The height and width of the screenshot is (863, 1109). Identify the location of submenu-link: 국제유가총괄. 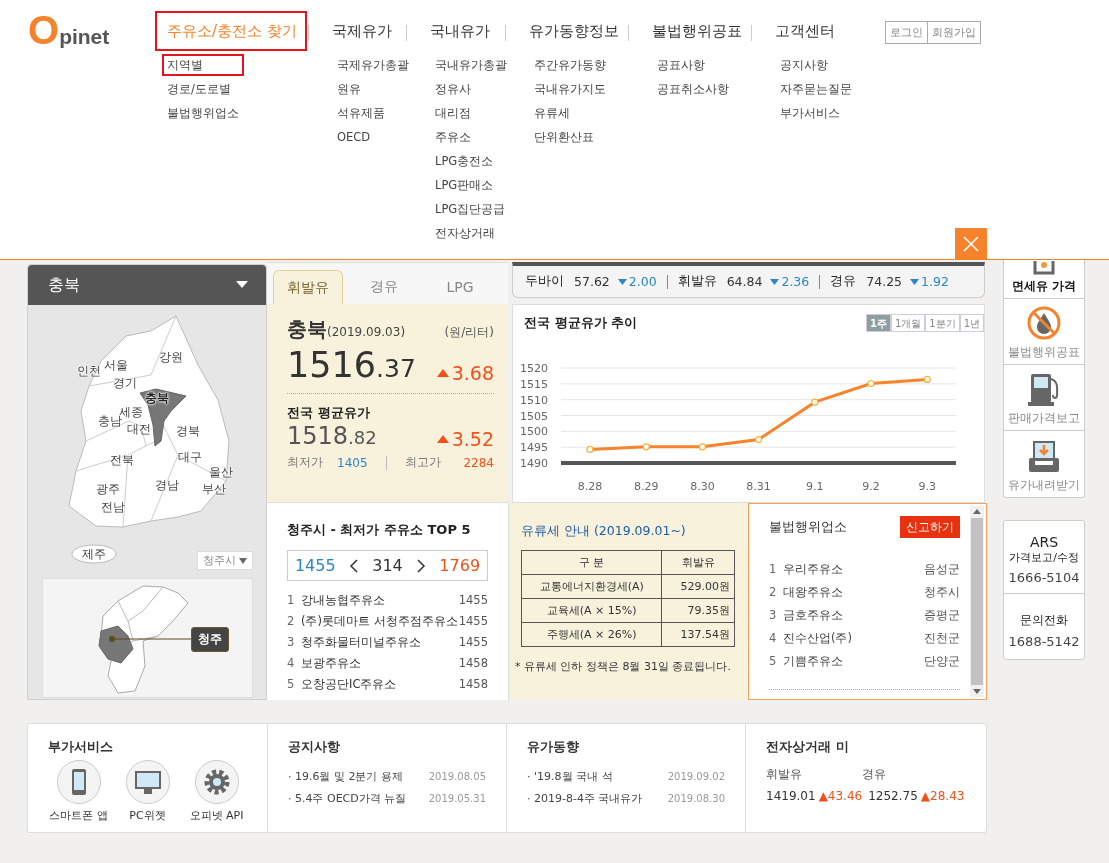
(373, 65).